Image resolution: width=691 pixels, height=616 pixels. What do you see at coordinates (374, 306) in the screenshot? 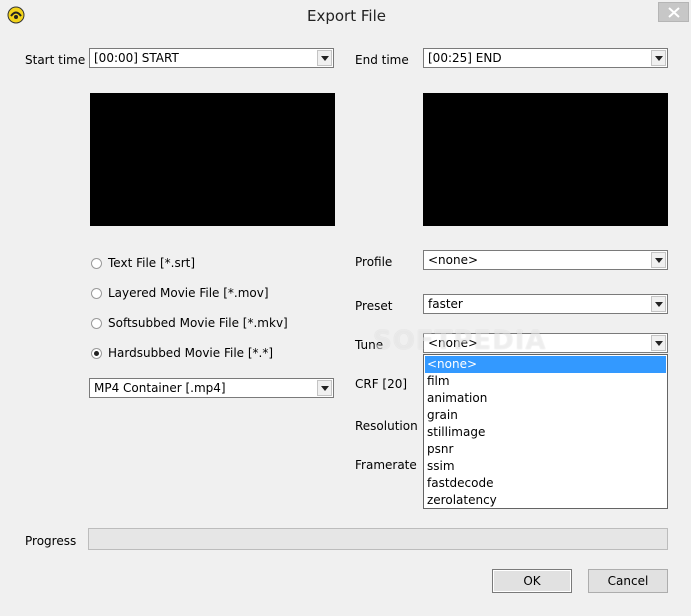
I see `preset-label: Preset` at bounding box center [374, 306].